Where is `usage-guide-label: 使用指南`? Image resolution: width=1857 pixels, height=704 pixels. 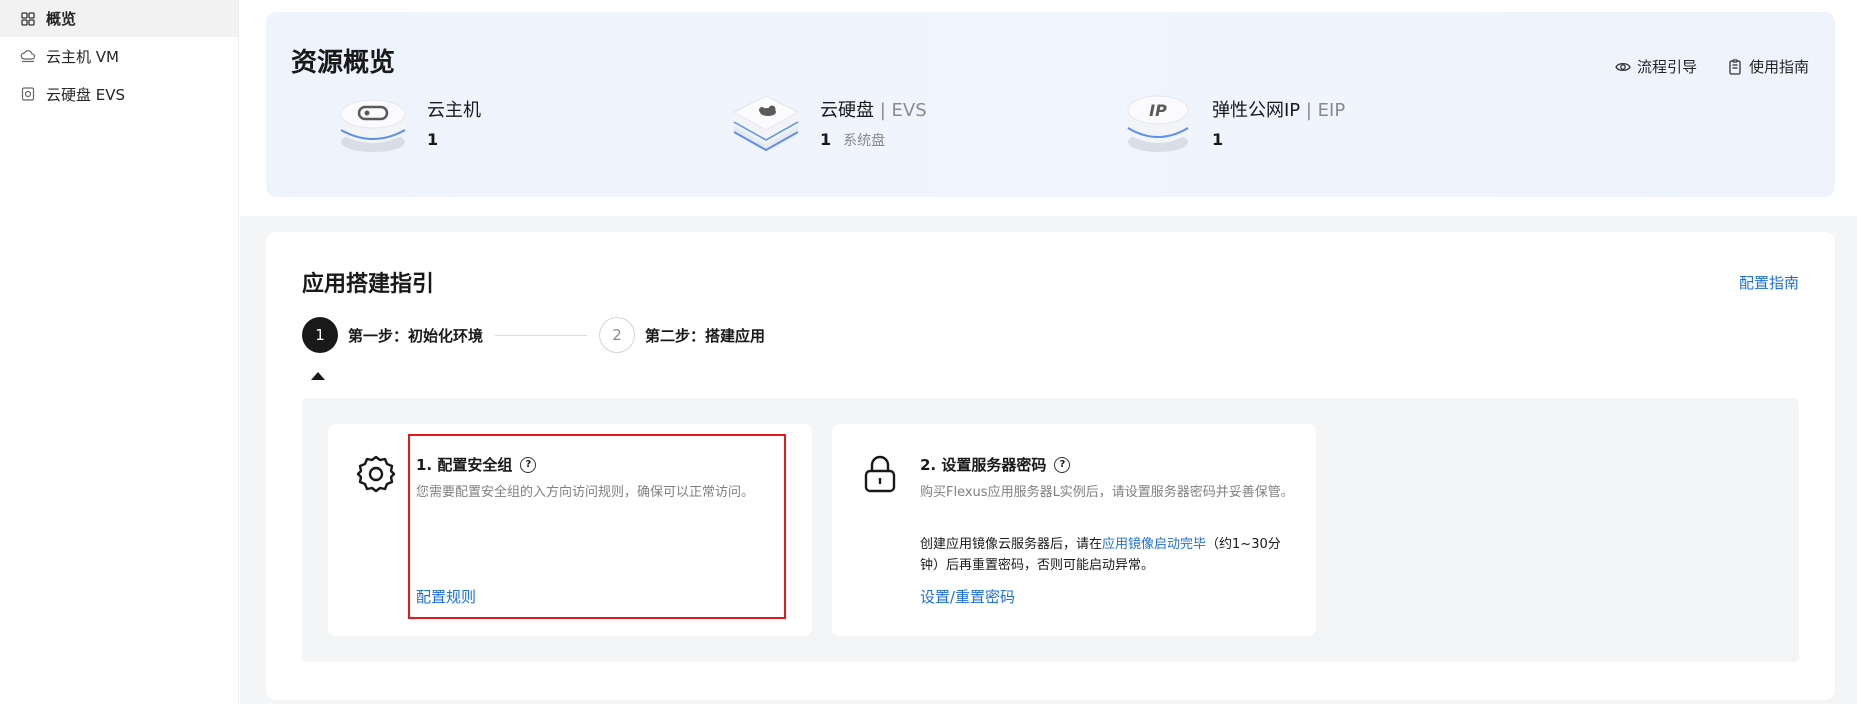 usage-guide-label: 使用指南 is located at coordinates (1778, 67).